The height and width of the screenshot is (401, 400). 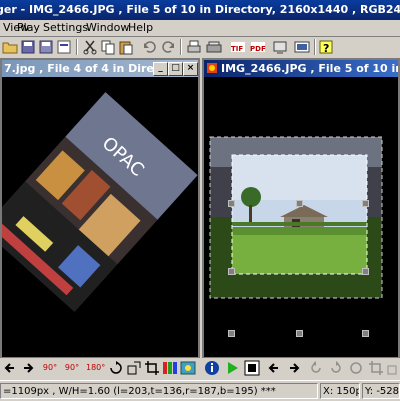 What do you see at coordinates (10, 47) in the screenshot?
I see `open-folder-icon` at bounding box center [10, 47].